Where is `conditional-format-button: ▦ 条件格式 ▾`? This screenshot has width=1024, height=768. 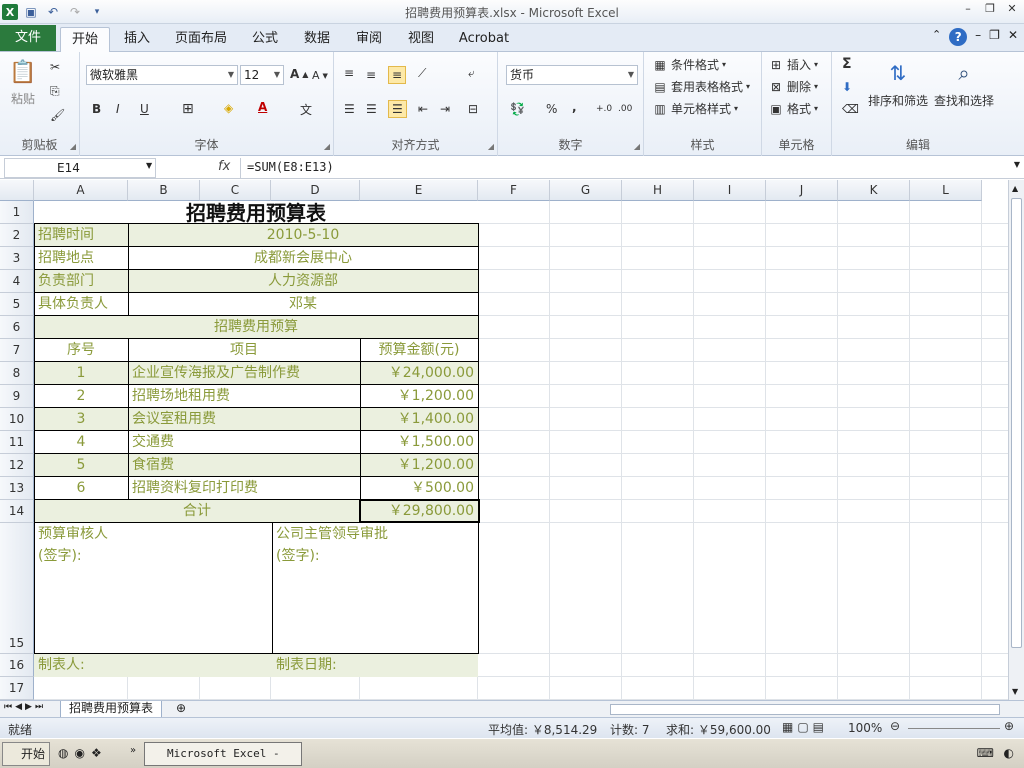 conditional-format-button: ▦ 条件格式 ▾ is located at coordinates (689, 64).